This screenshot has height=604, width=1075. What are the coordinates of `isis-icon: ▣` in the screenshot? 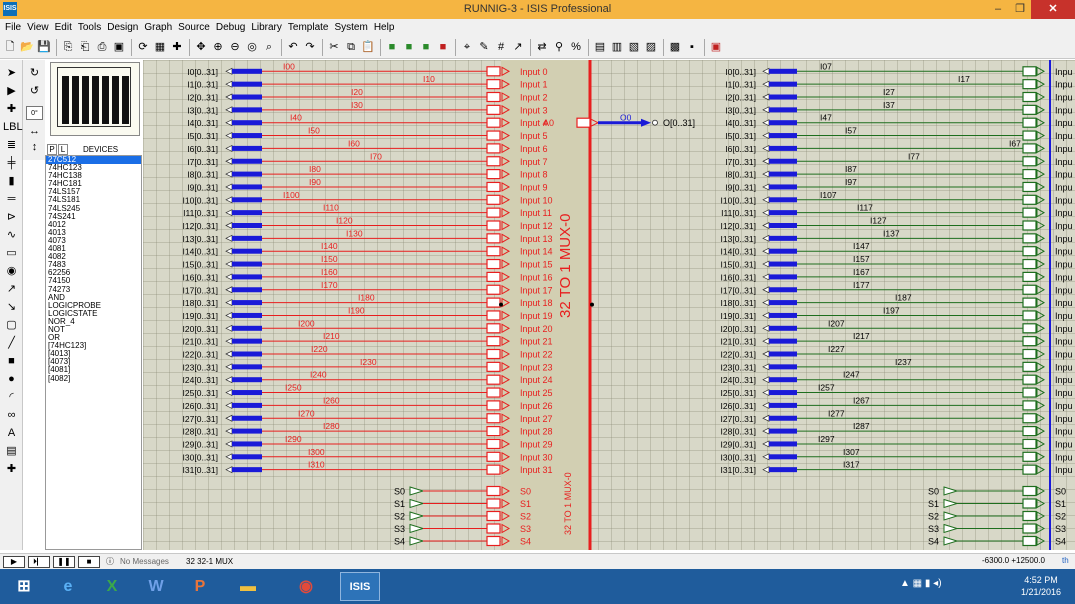 It's located at (716, 47).